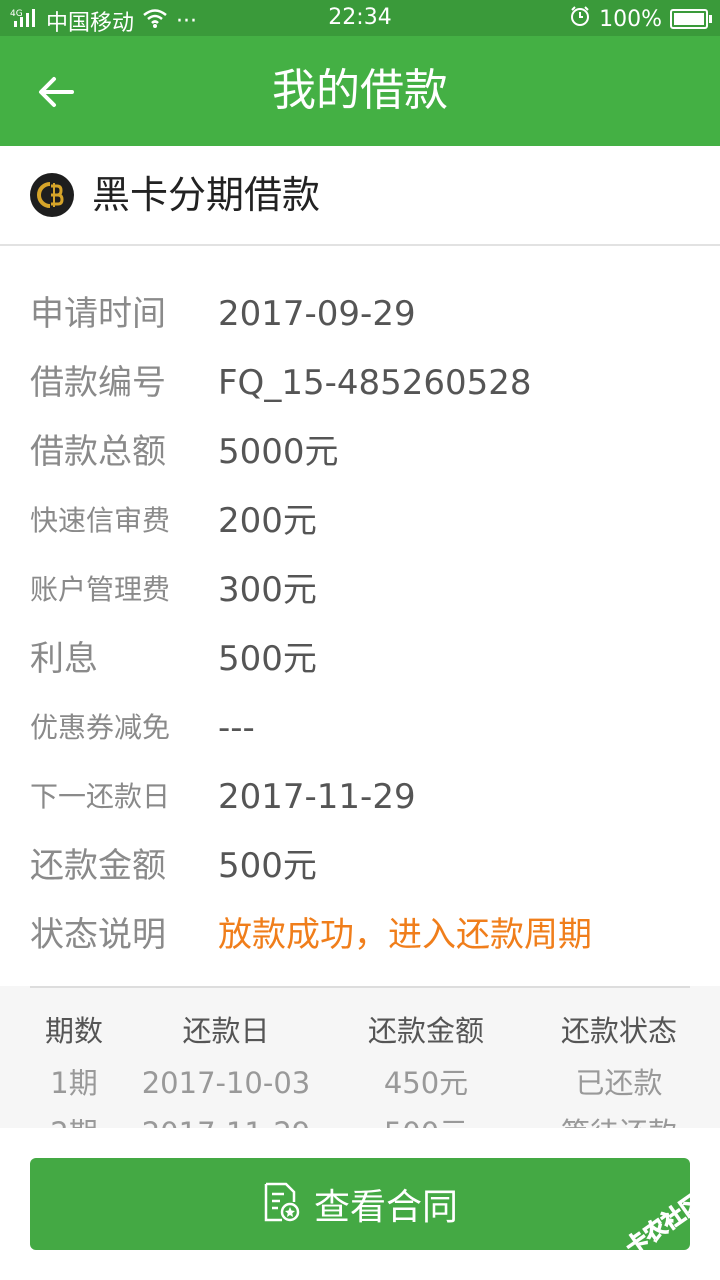 This screenshot has width=720, height=1280. I want to click on page-title: 我的借款, so click(360, 90).